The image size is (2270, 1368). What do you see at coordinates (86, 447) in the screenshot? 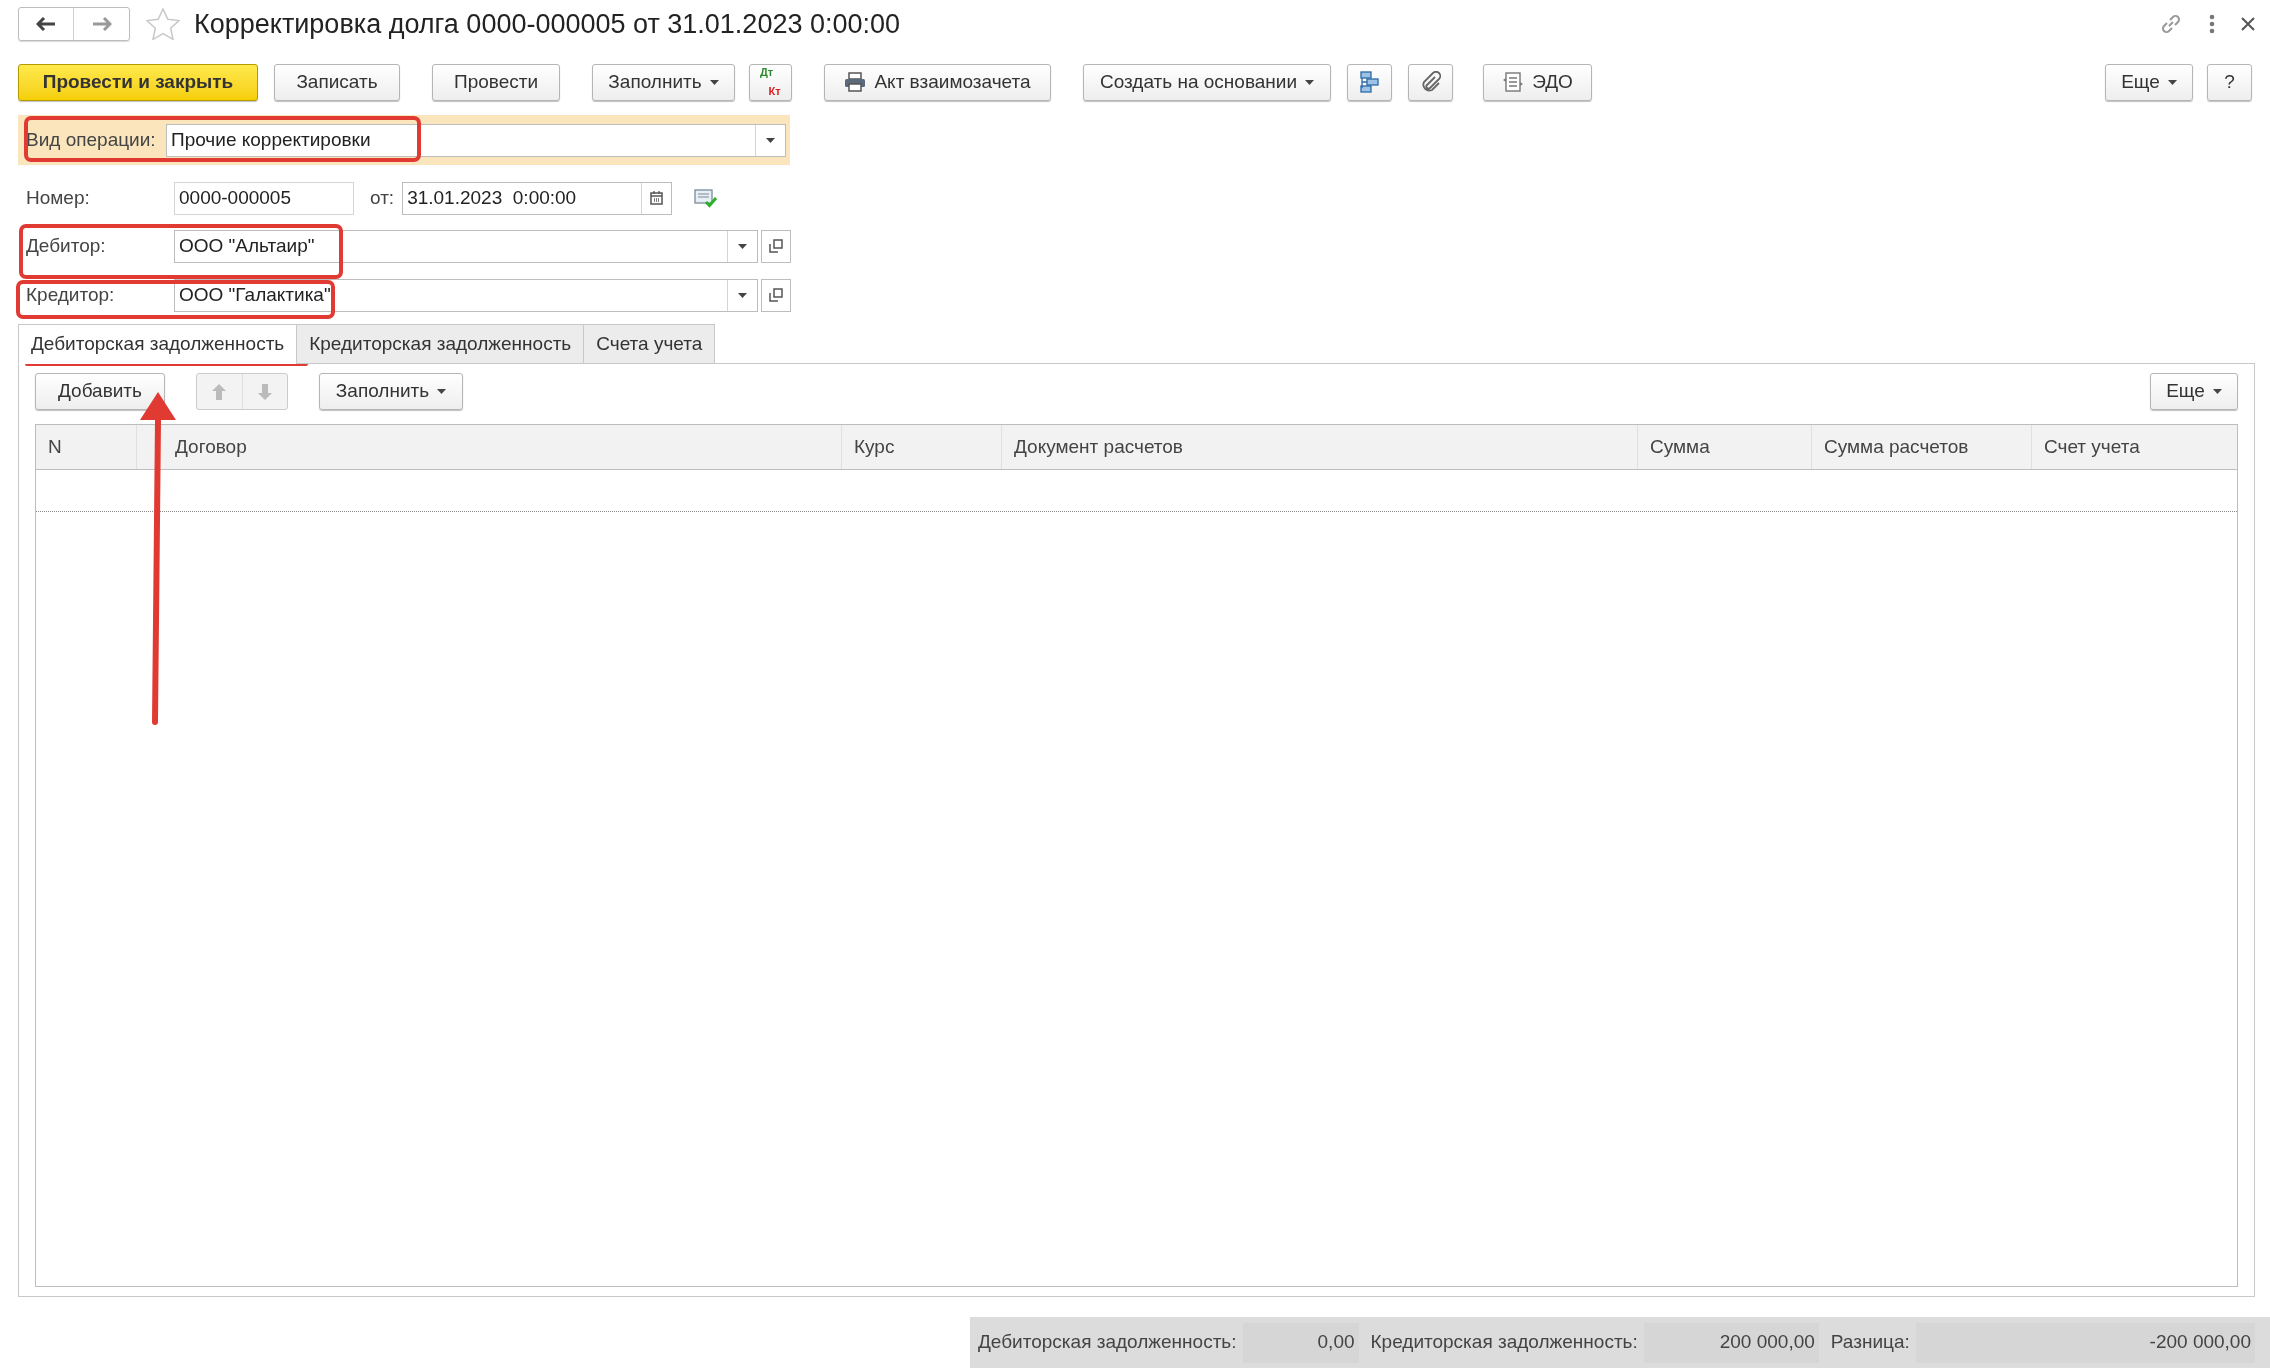
I see `column-header: N` at bounding box center [86, 447].